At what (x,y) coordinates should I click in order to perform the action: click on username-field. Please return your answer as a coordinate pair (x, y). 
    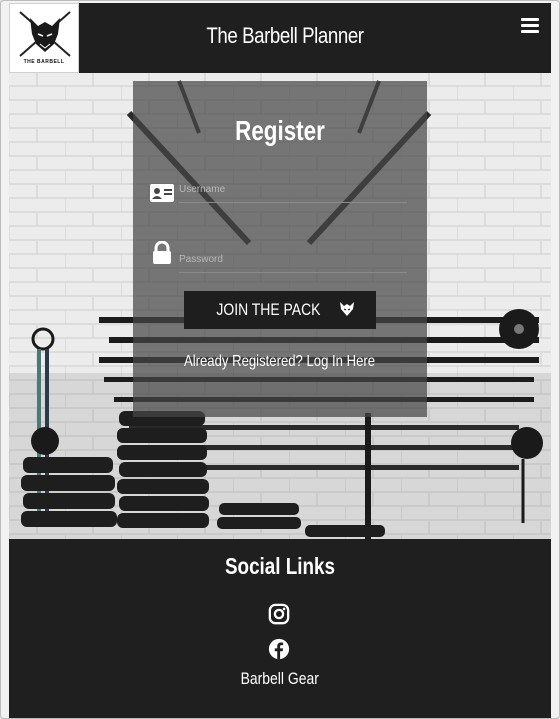
    Looking at the image, I should click on (293, 190).